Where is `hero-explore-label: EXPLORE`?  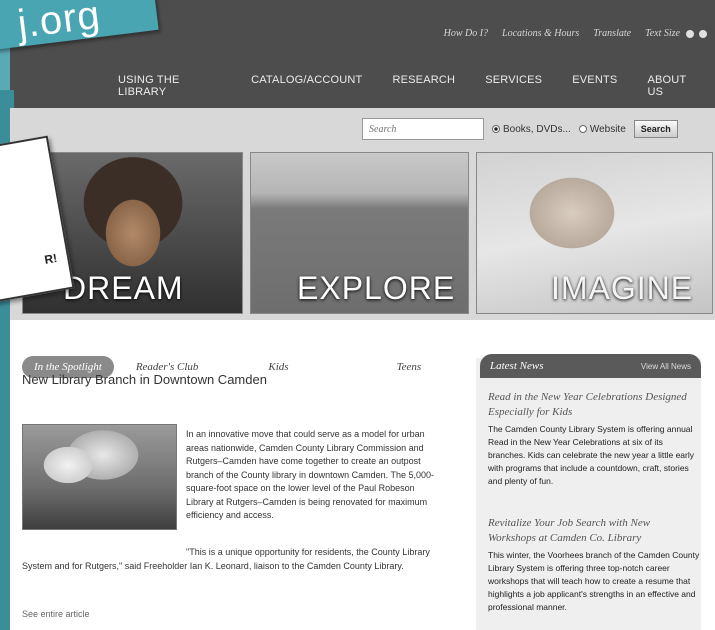 hero-explore-label: EXPLORE is located at coordinates (376, 288).